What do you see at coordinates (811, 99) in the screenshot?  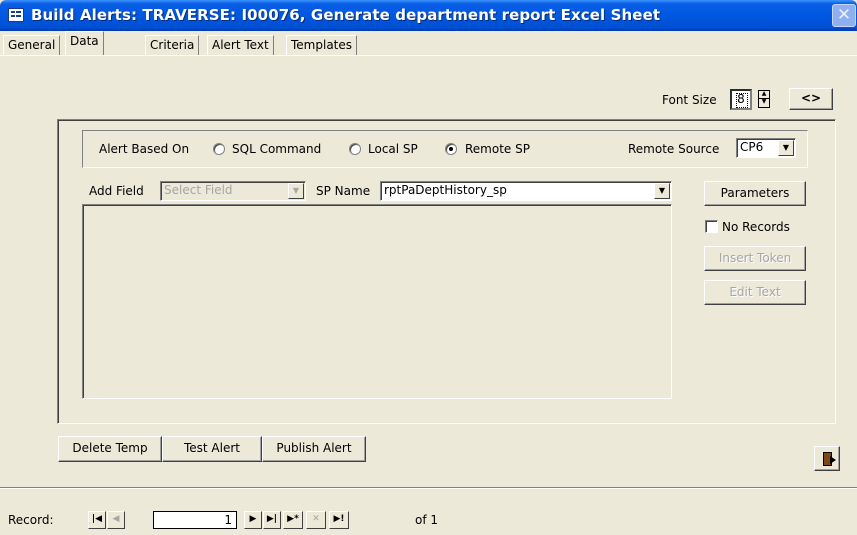 I see `toggle-view-button: <>` at bounding box center [811, 99].